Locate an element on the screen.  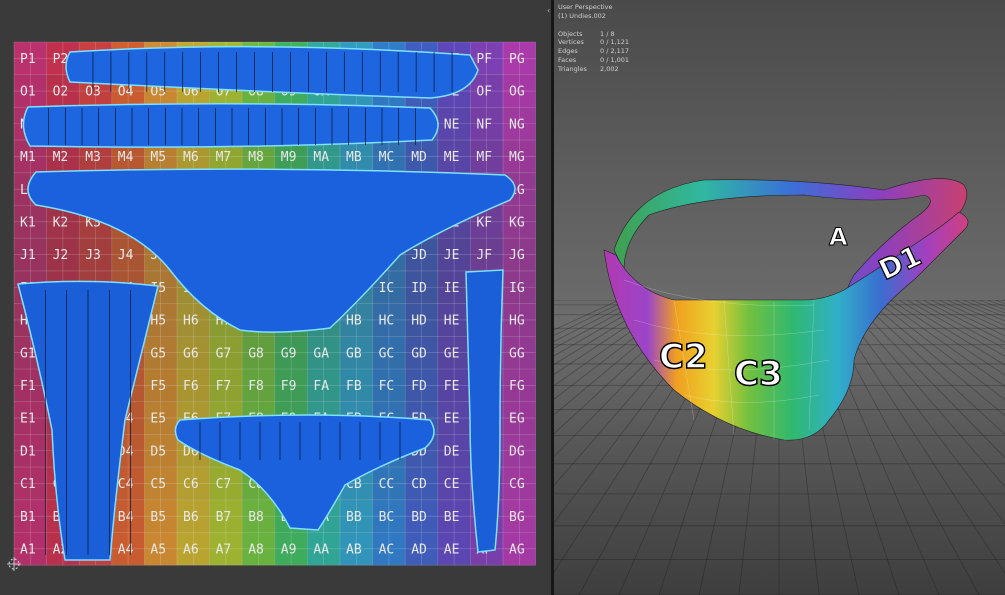
uv-grid-label: G9 is located at coordinates (289, 353).